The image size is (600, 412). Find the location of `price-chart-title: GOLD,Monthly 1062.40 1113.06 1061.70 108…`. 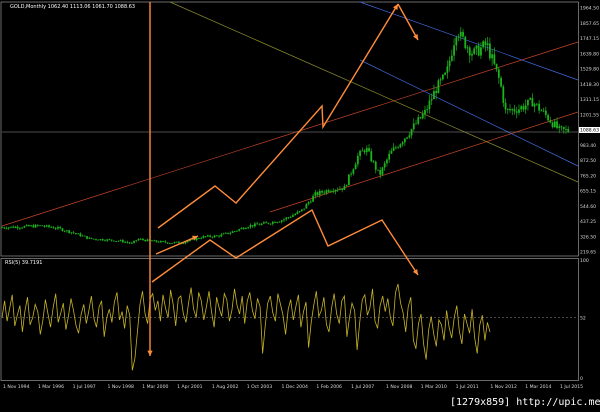

price-chart-title: GOLD,Monthly 1062.40 1113.06 1061.70 108… is located at coordinates (72, 7).